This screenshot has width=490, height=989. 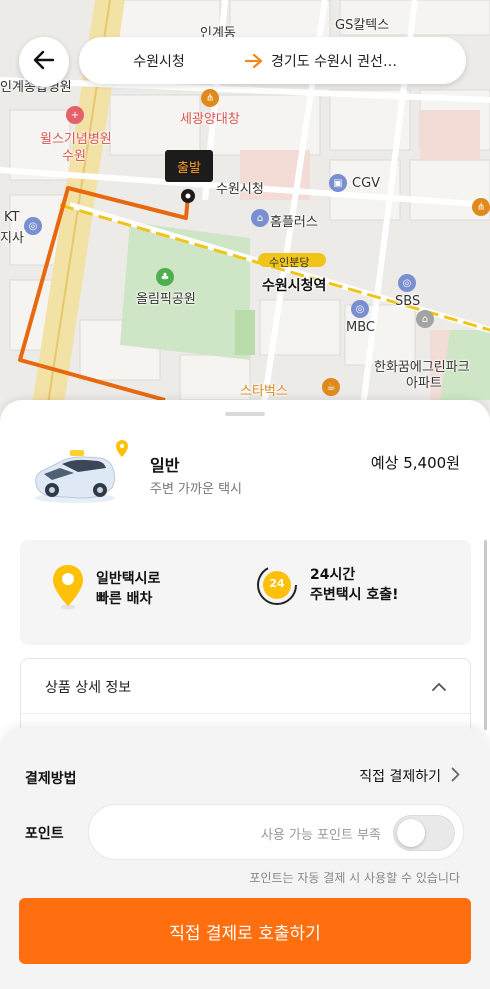 What do you see at coordinates (424, 383) in the screenshot?
I see `map-label: 아파트` at bounding box center [424, 383].